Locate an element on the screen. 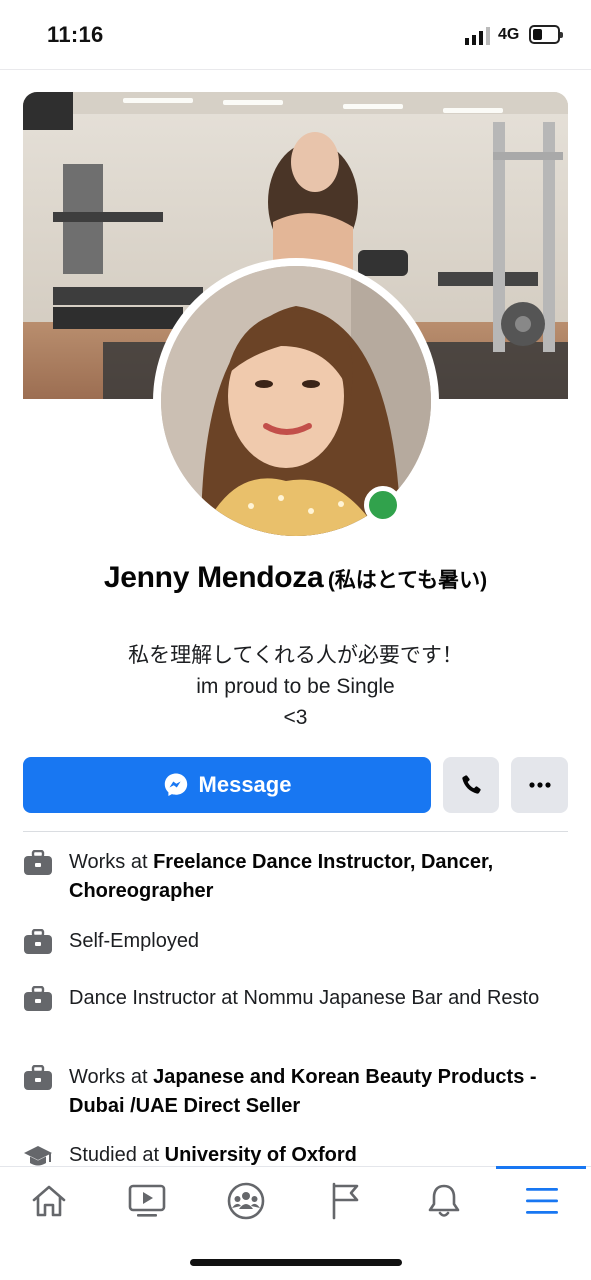 Image resolution: width=591 pixels, height=1280 pixels. nav-pages is located at coordinates (346, 1201).